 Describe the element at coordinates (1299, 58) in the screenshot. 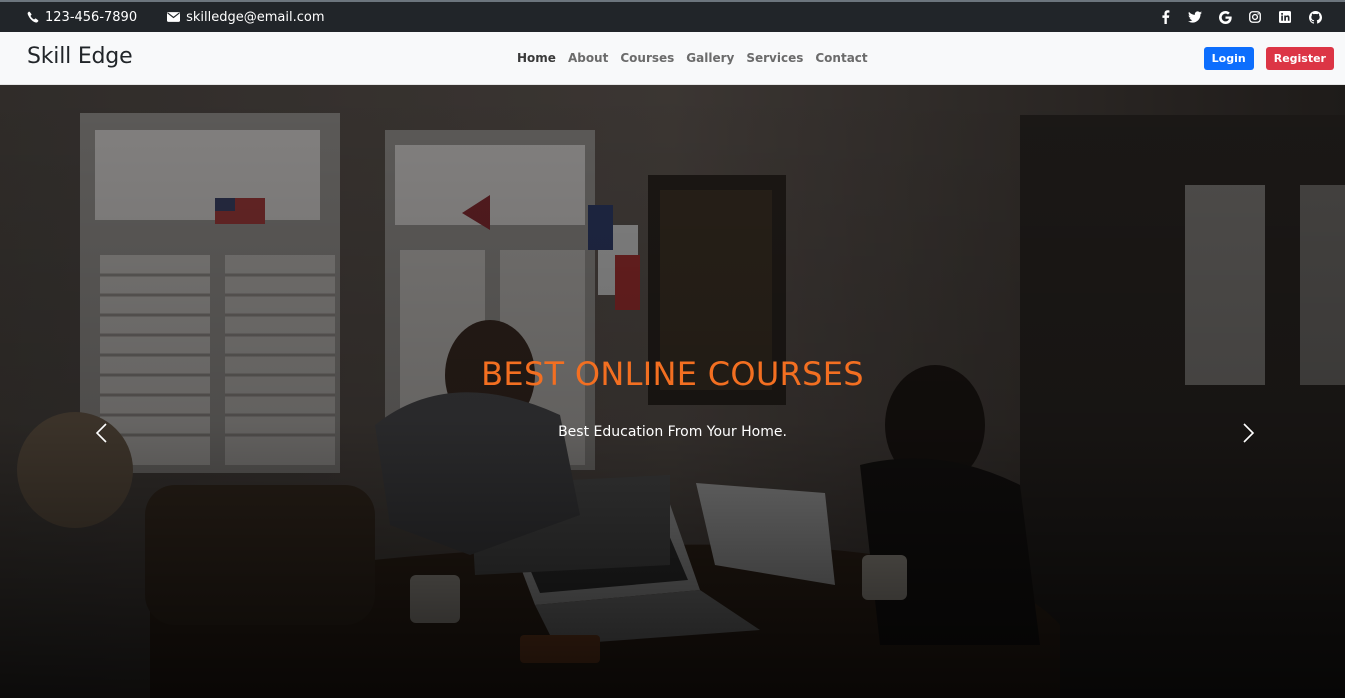

I see `register-button: Register` at that location.